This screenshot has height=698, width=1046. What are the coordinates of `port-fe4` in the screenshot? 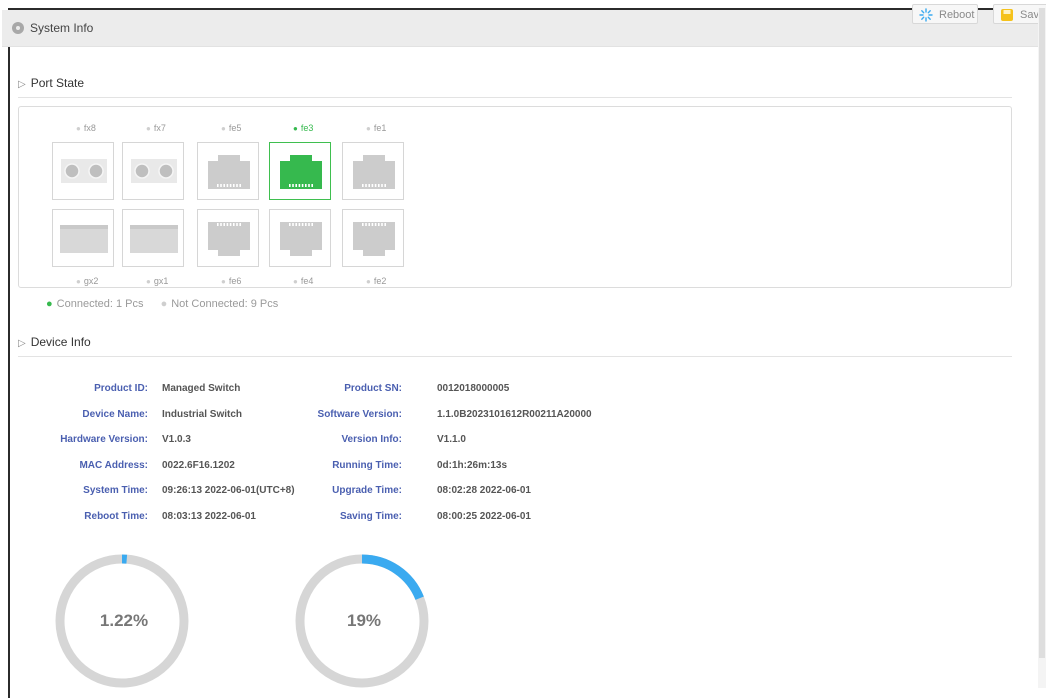 It's located at (300, 238).